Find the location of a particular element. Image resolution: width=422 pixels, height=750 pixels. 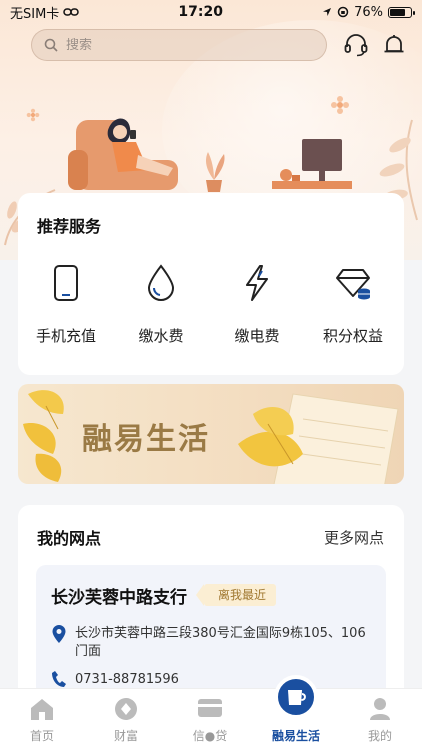

home-icon is located at coordinates (42, 709).